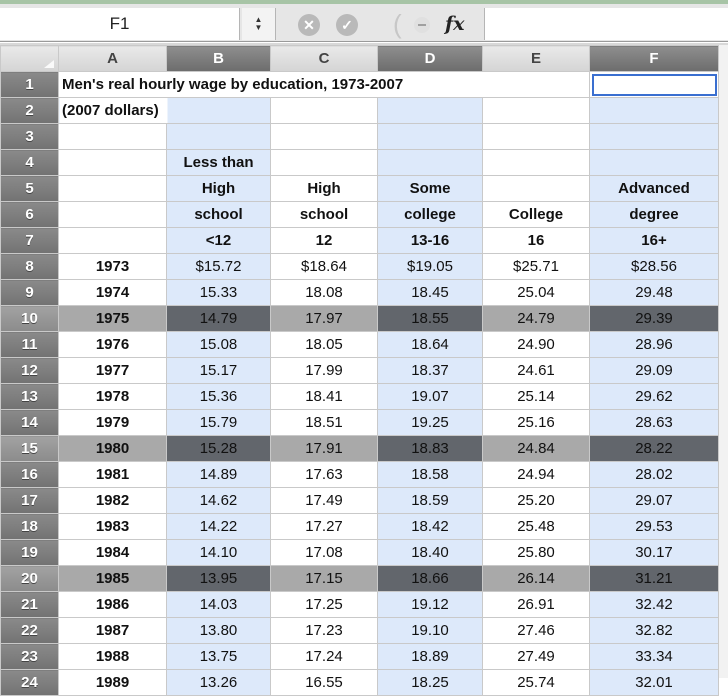  Describe the element at coordinates (536, 604) in the screenshot. I see `wage-cell: 26.91` at that location.